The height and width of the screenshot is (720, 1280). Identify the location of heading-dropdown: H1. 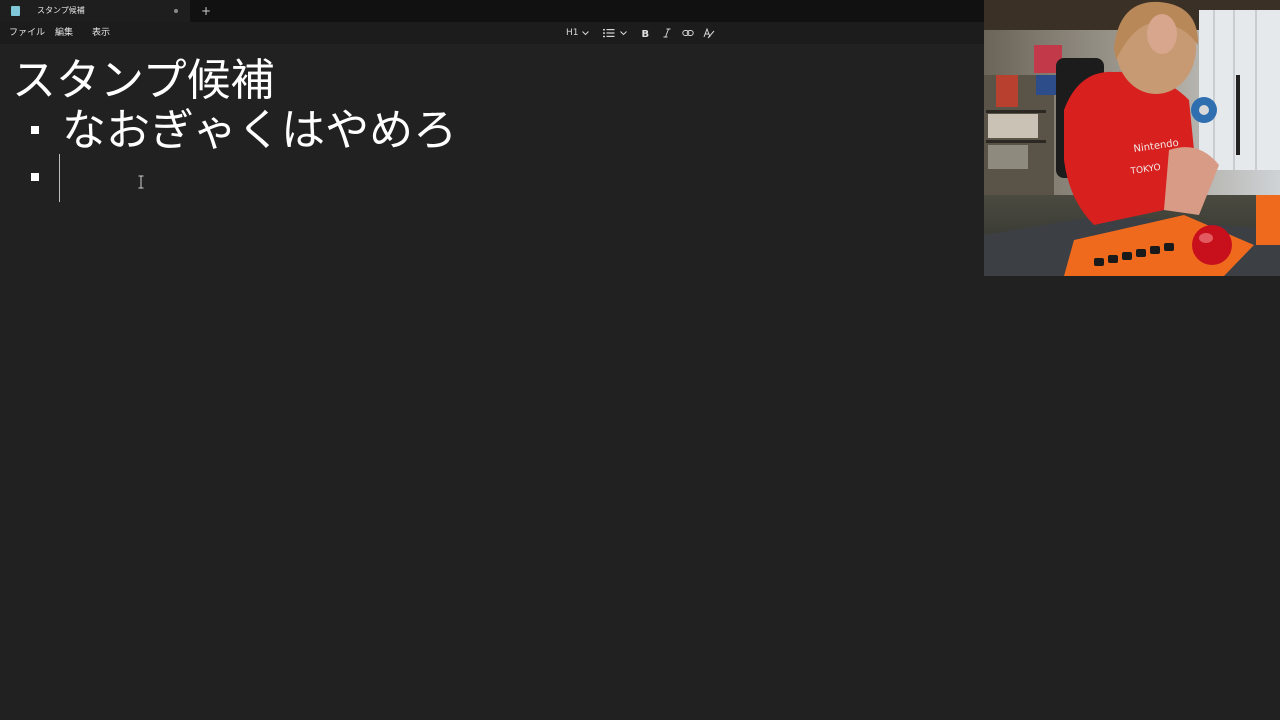
(578, 33).